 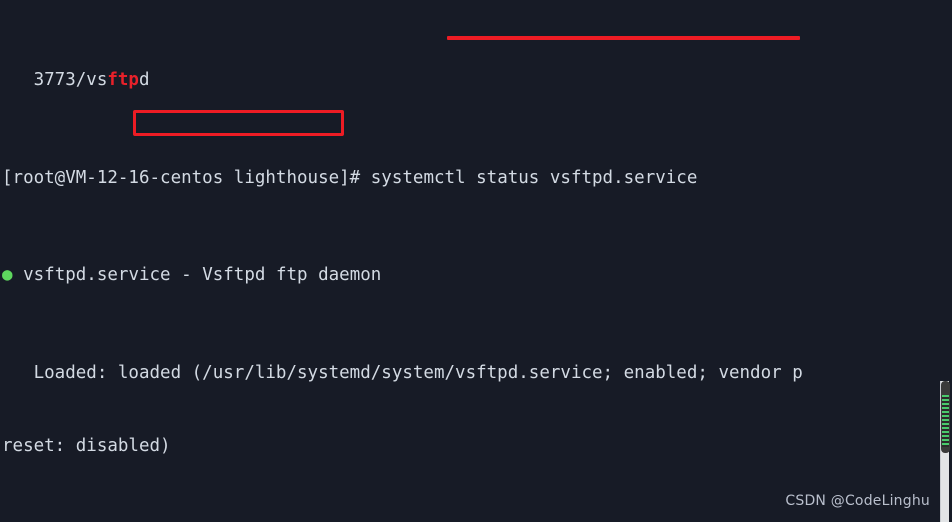 I want to click on shell-prompt: [root@VM-12-16-centos lighthouse]#, so click(x=186, y=177).